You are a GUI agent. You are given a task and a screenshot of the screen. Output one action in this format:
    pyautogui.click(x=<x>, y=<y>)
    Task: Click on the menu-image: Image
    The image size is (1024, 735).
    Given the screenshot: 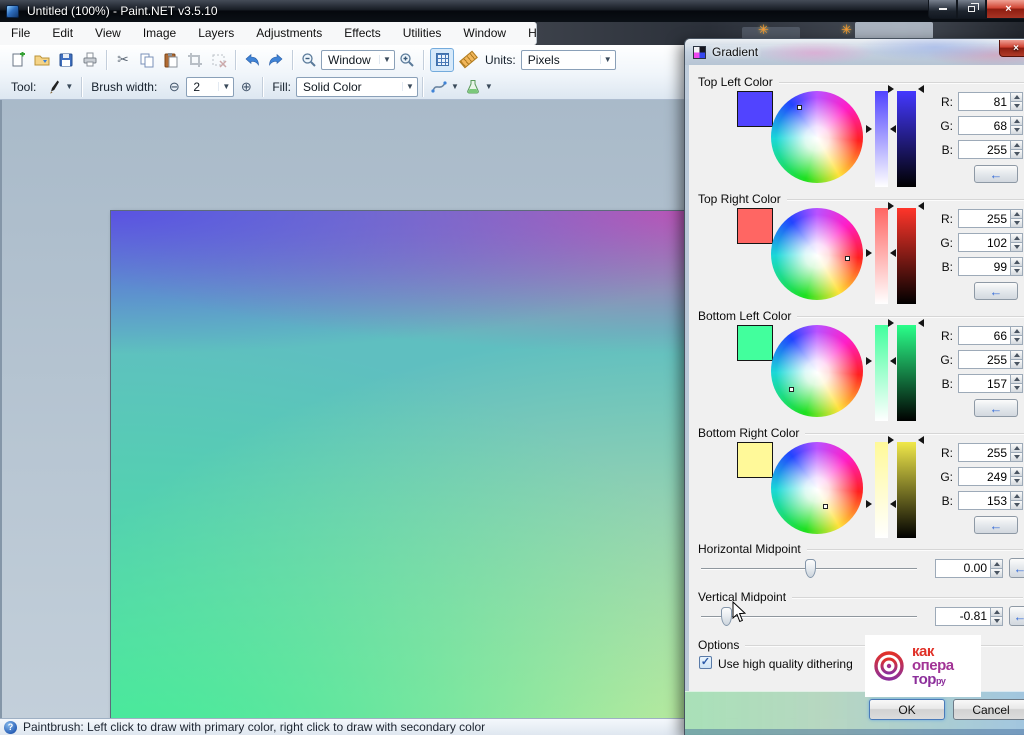 What is the action you would take?
    pyautogui.click(x=159, y=33)
    